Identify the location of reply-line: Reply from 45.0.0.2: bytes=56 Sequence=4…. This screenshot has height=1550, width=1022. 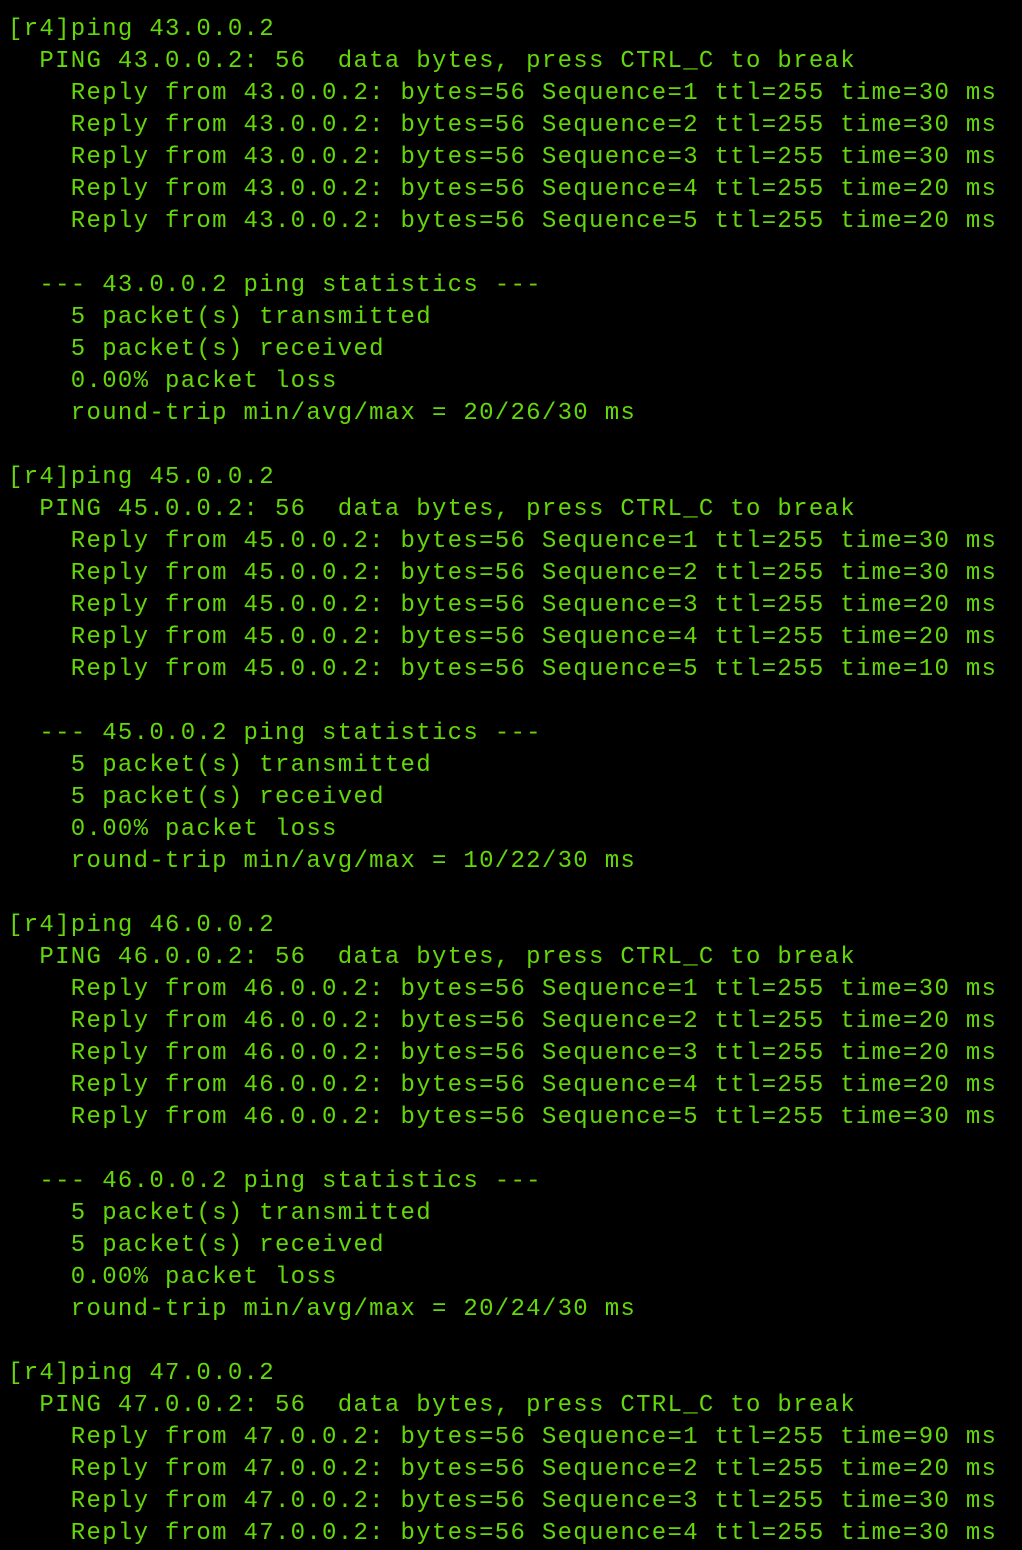
(503, 637).